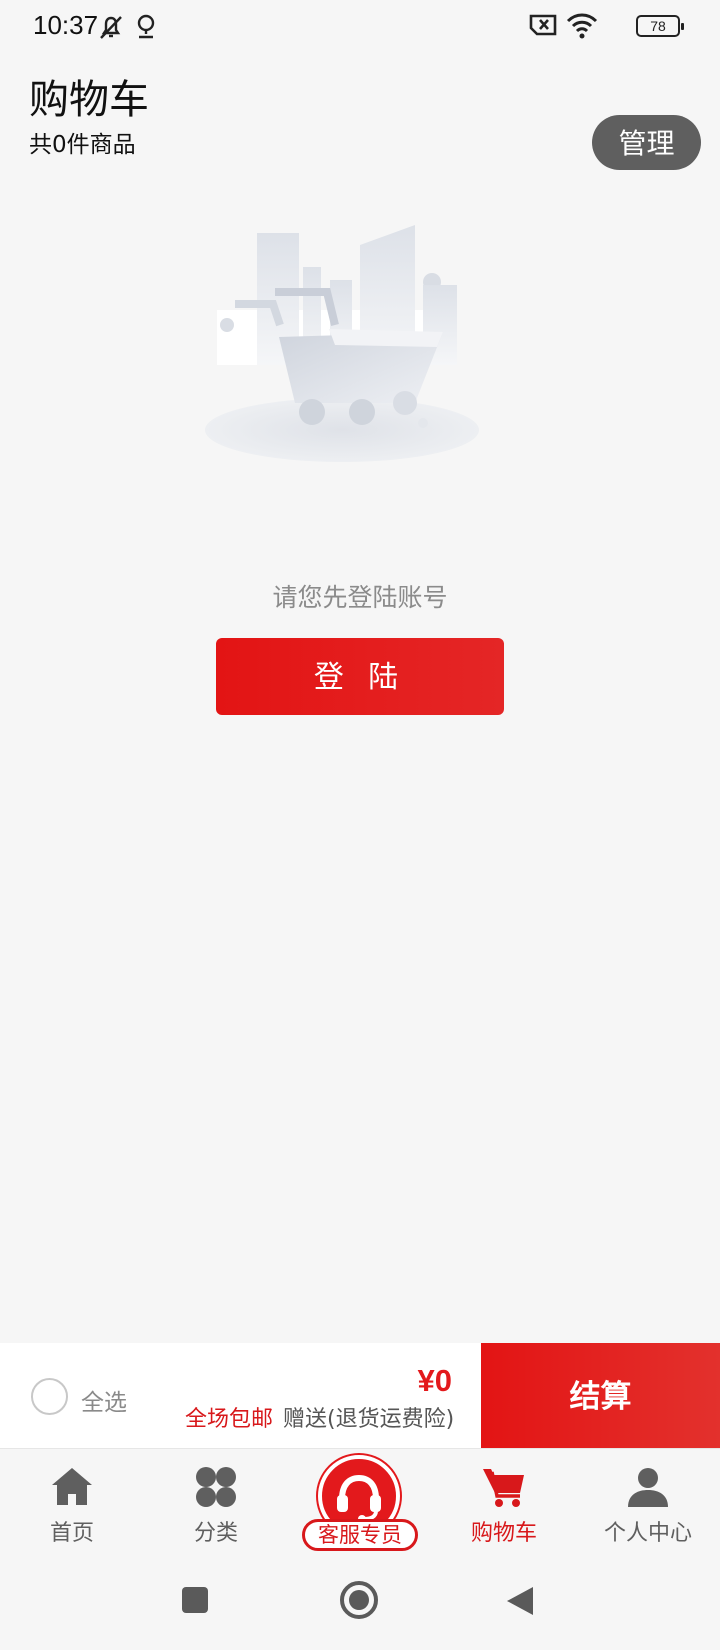  Describe the element at coordinates (82, 145) in the screenshot. I see `item-count: 共0件商品` at that location.